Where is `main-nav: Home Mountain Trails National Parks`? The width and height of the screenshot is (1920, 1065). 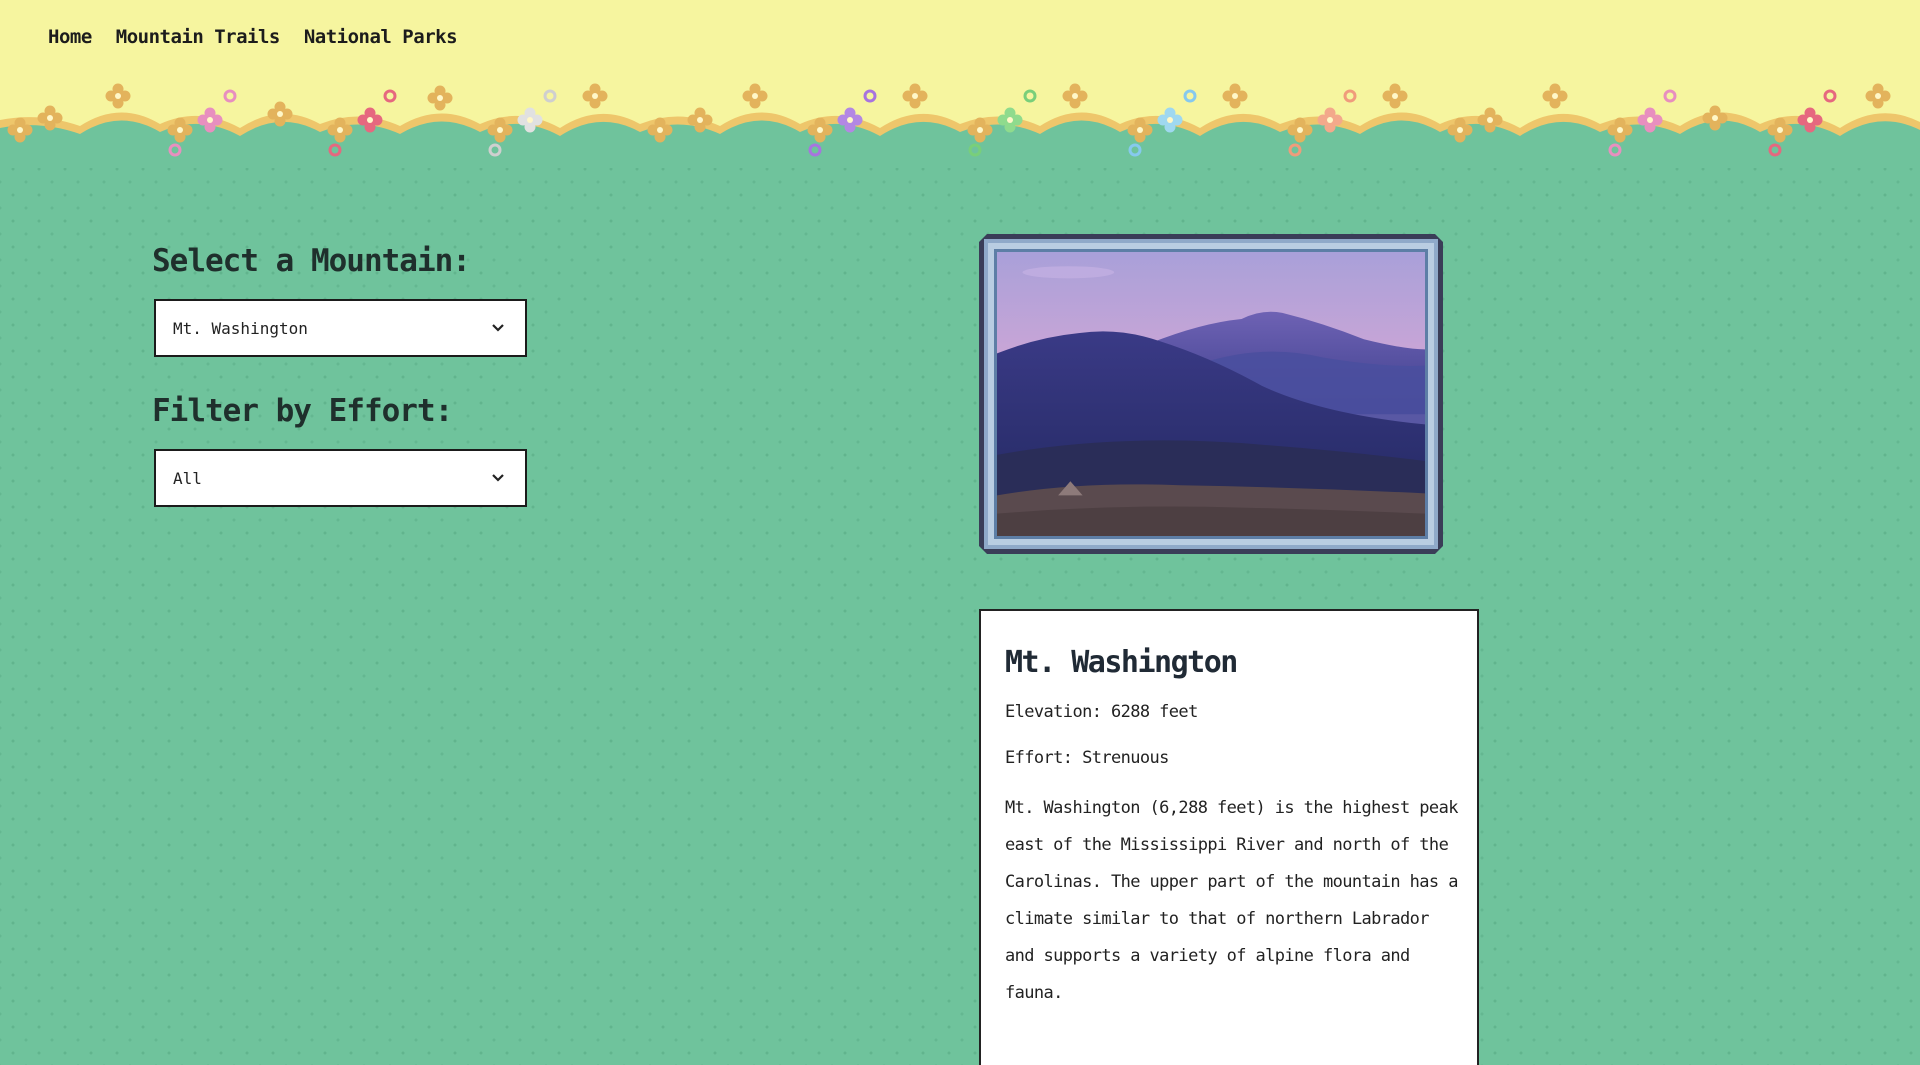
main-nav: Home Mountain Trails National Parks is located at coordinates (264, 37).